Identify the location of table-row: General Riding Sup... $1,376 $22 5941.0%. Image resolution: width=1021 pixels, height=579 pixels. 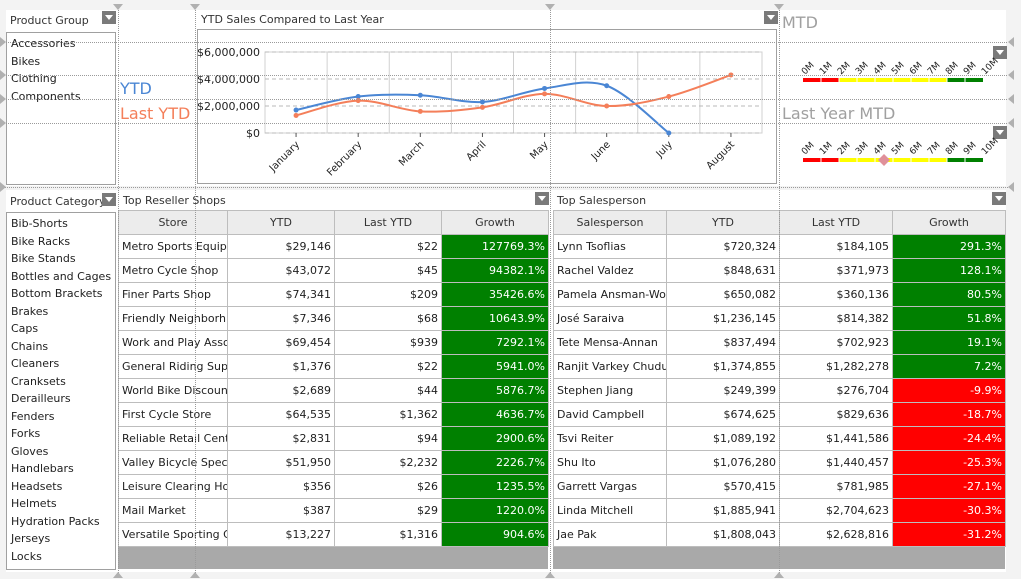
(333, 366).